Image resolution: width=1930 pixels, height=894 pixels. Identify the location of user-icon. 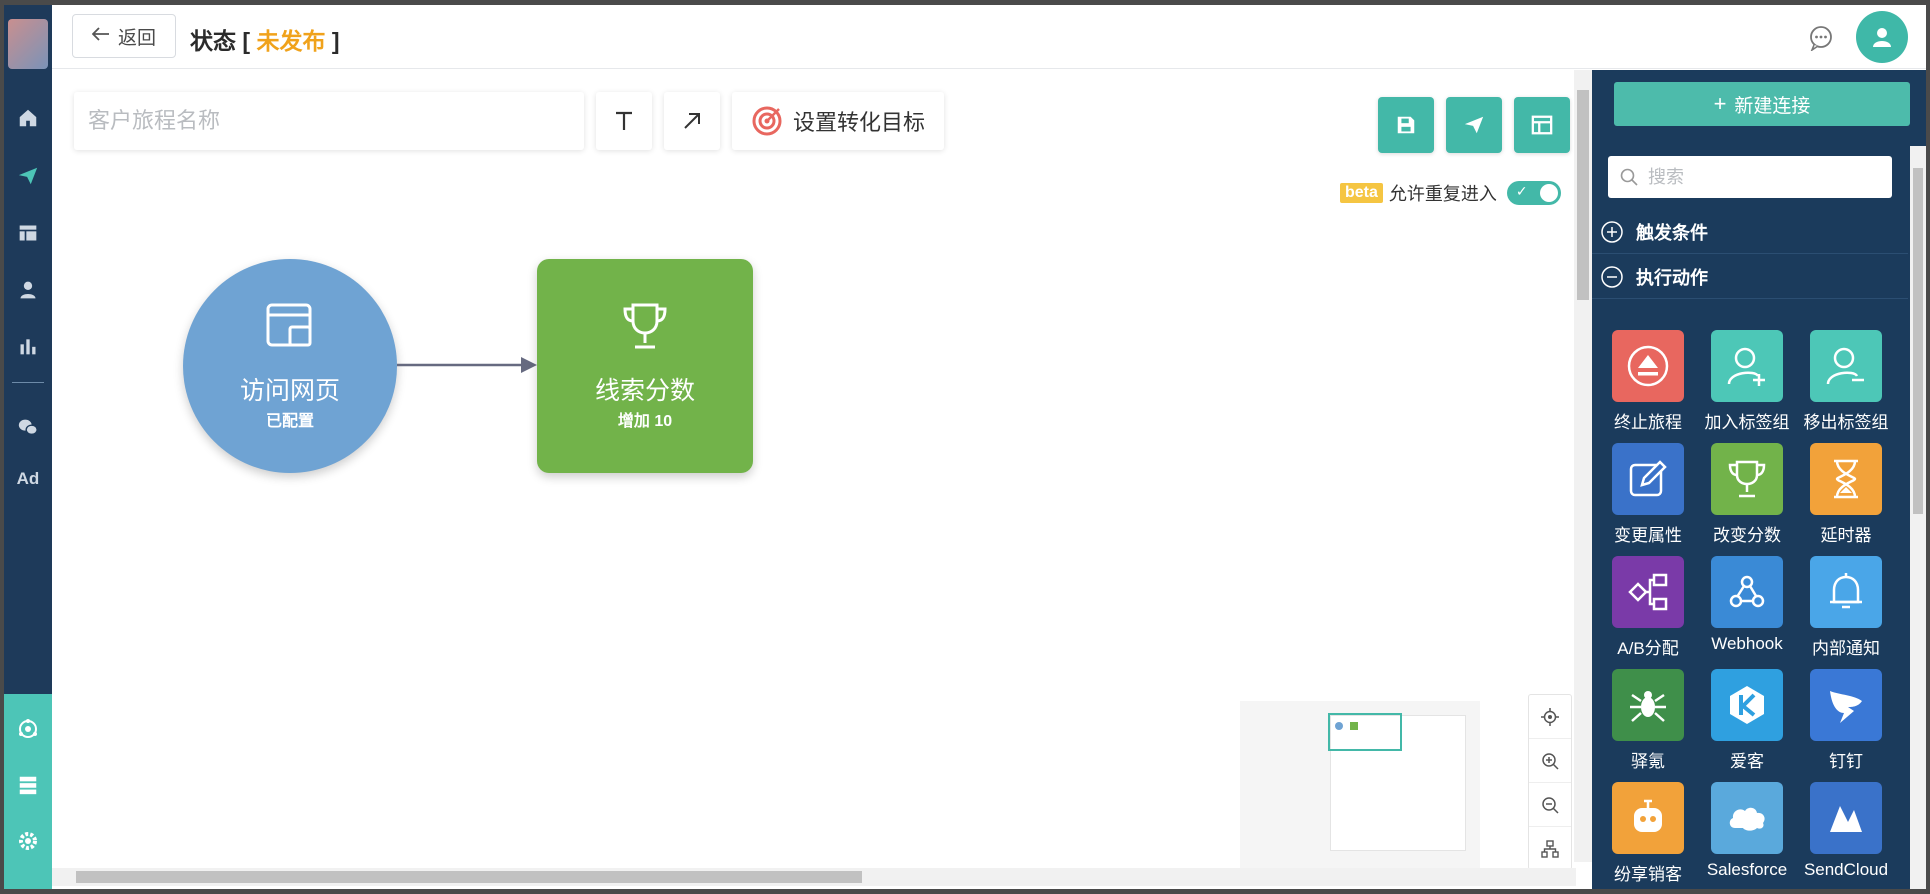
(28, 290).